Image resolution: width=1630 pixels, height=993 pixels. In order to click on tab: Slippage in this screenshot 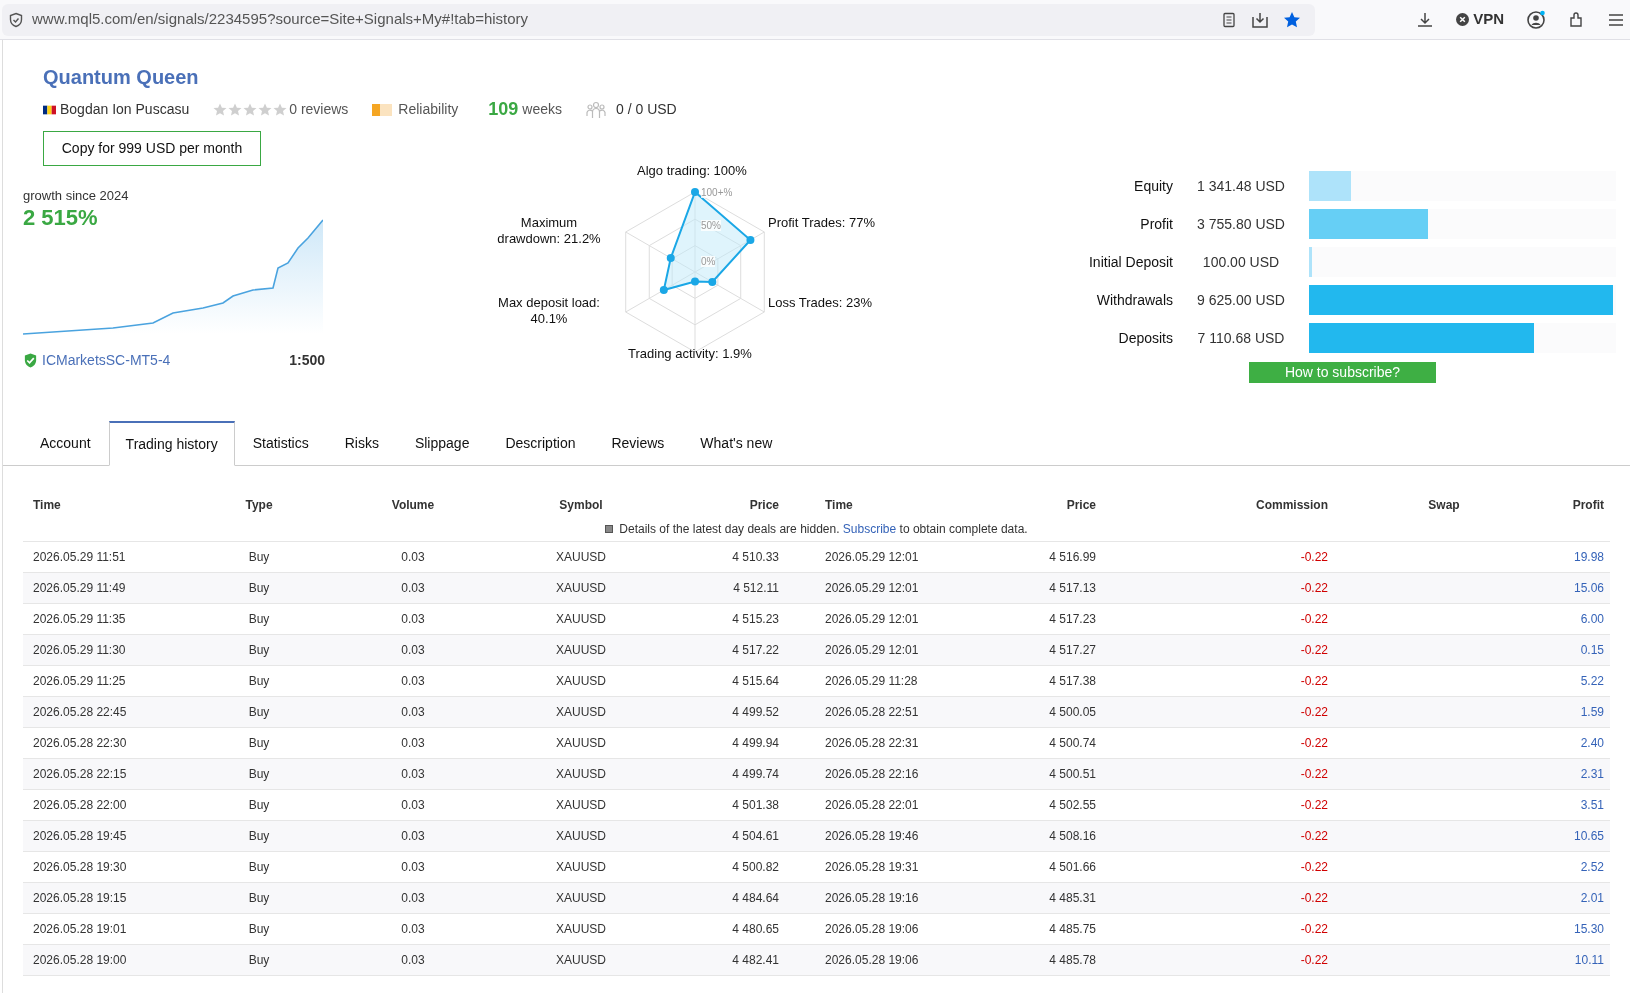, I will do `click(442, 443)`.